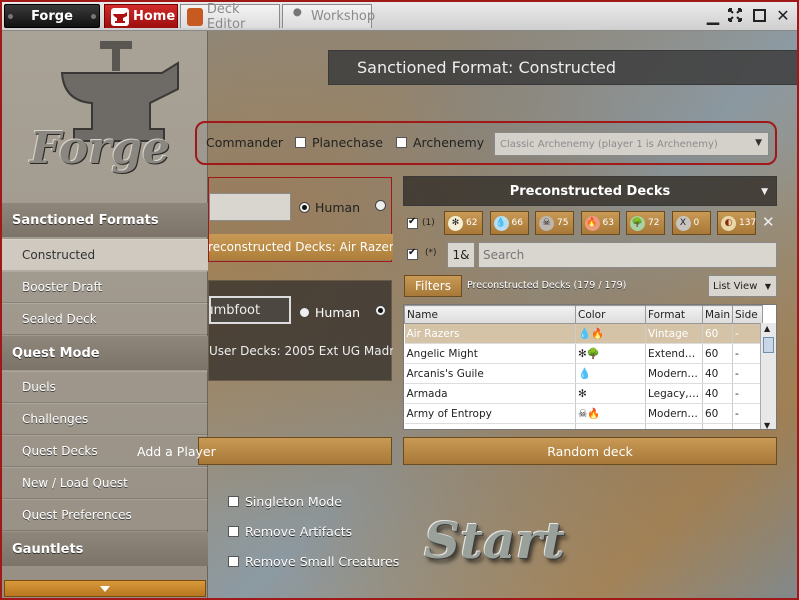 The image size is (799, 600). Describe the element at coordinates (490, 353) in the screenshot. I see `table-cell-name: Angelic Might` at that location.